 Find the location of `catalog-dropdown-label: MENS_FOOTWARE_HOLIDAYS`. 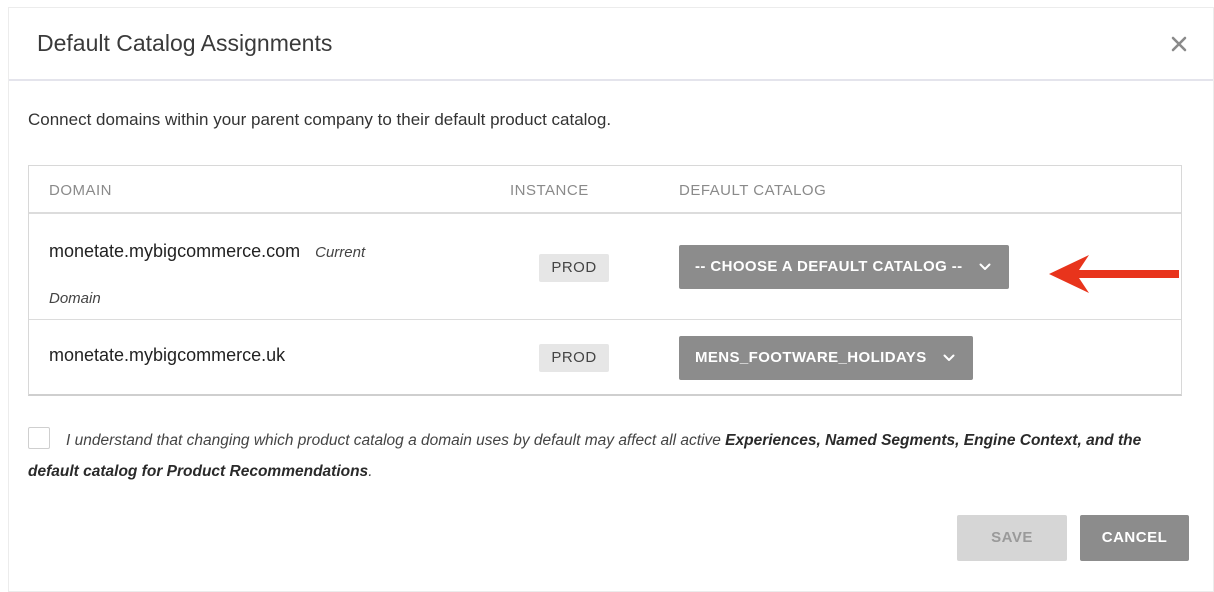

catalog-dropdown-label: MENS_FOOTWARE_HOLIDAYS is located at coordinates (811, 357).